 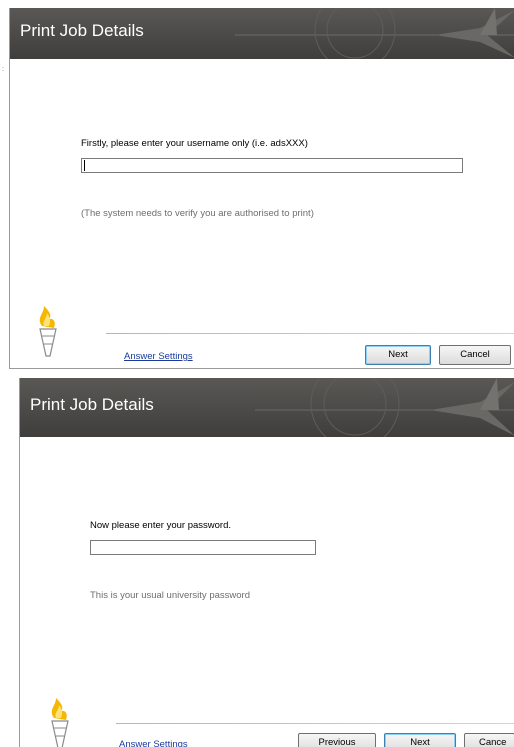 What do you see at coordinates (203, 547) in the screenshot?
I see `password-input` at bounding box center [203, 547].